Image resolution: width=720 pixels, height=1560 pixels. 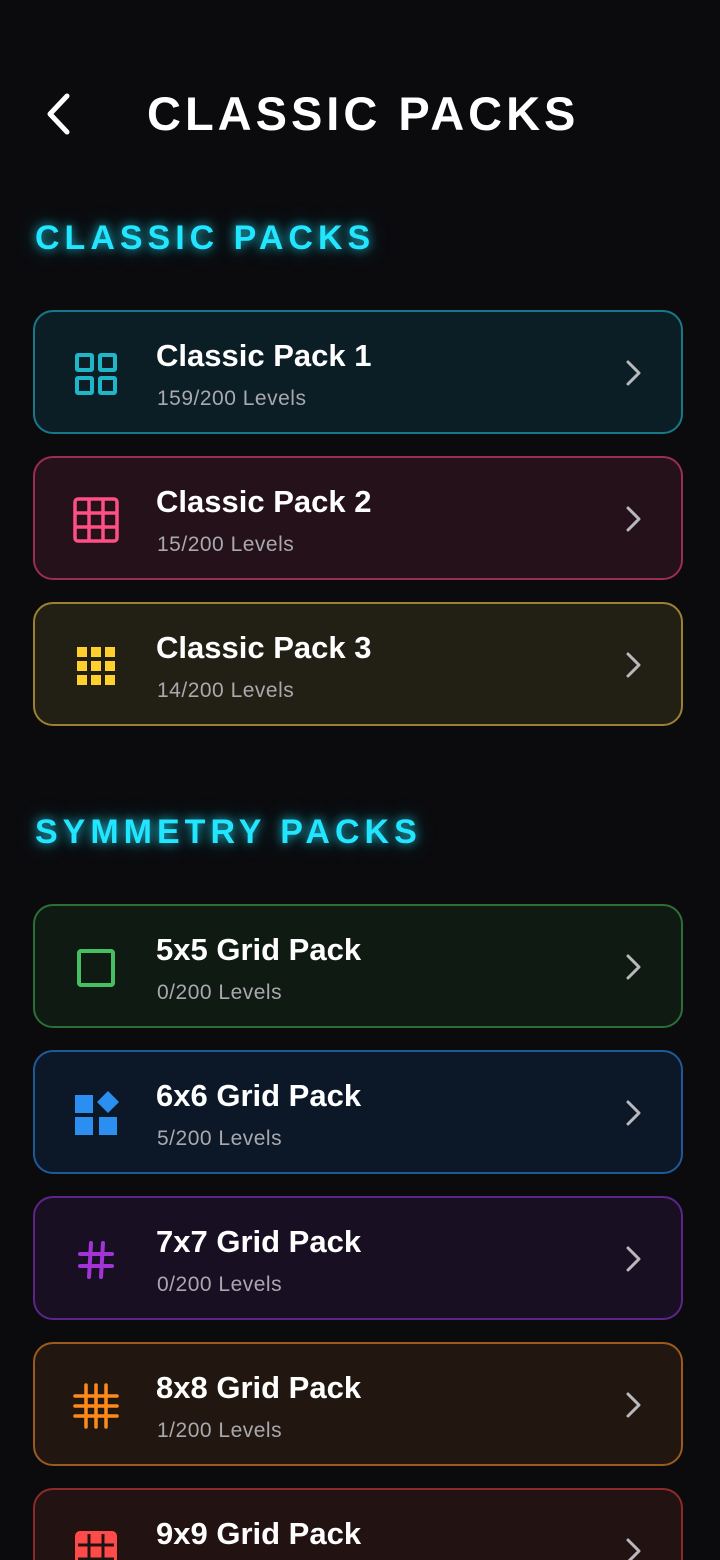 I want to click on pack-card-classic-3: Classic Pack 3 14/200 Levels, so click(x=358, y=664).